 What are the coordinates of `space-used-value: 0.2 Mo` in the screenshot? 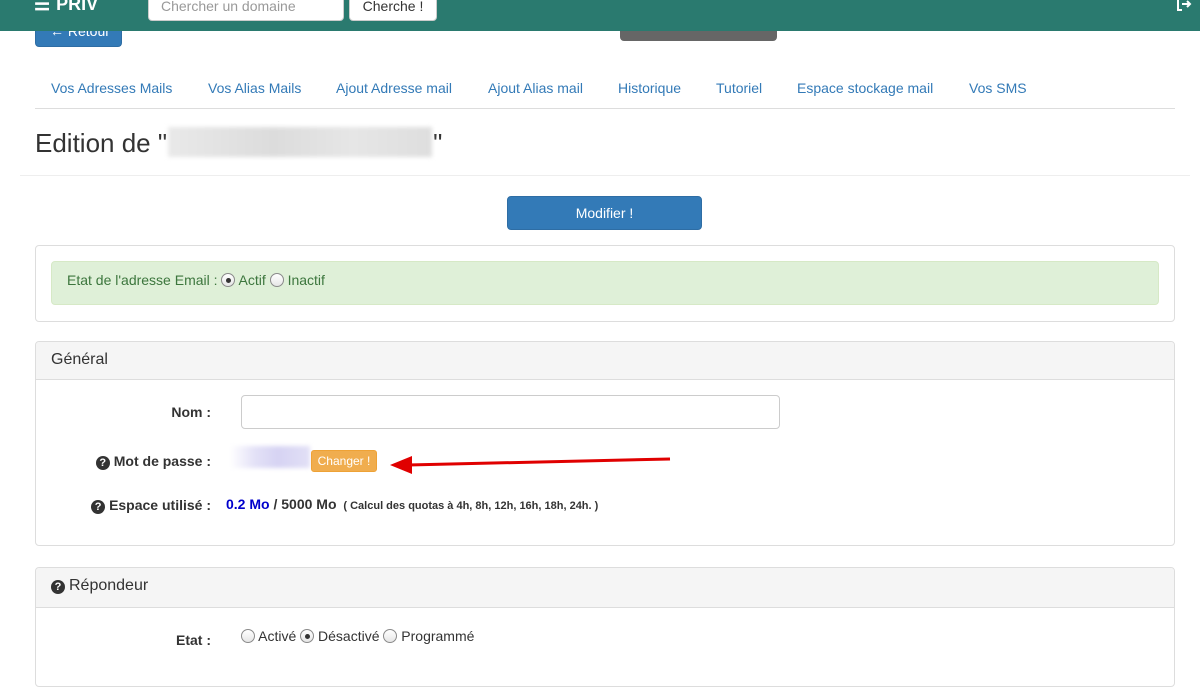 It's located at (248, 504).